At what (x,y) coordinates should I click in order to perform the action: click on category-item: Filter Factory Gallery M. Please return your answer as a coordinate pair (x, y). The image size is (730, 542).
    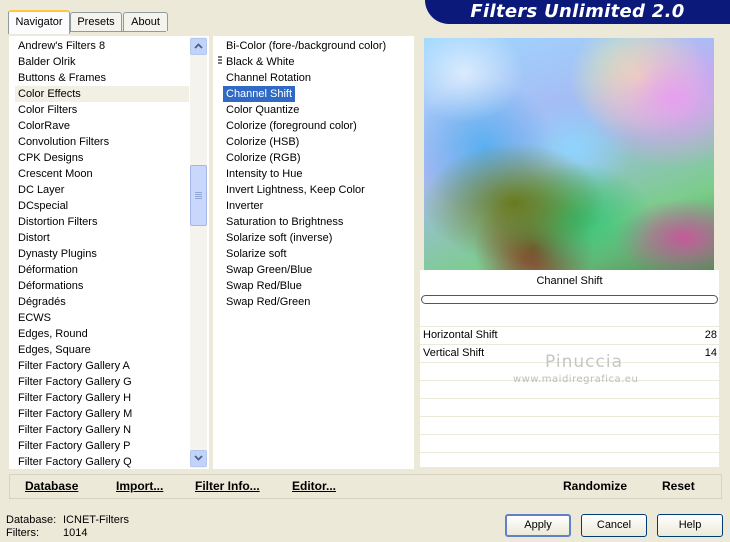
    Looking at the image, I should click on (102, 414).